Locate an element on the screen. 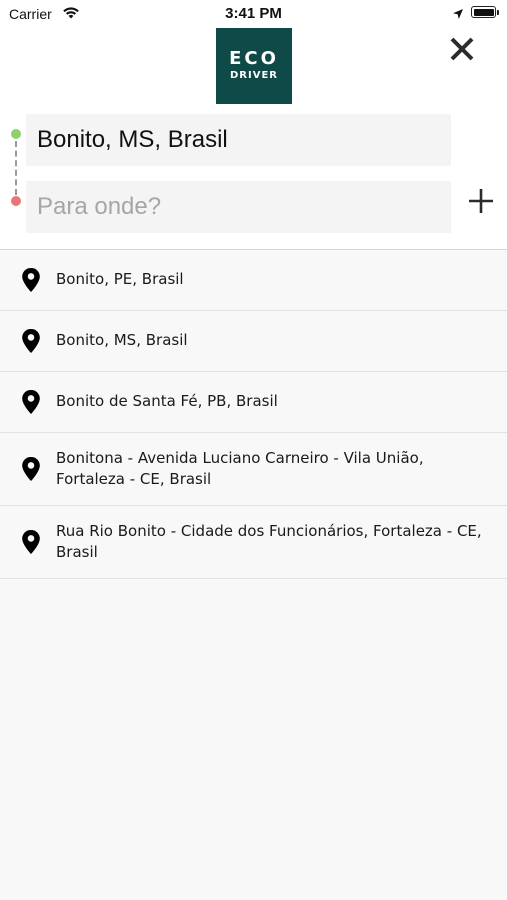  result-label: Bonito, PE, Brasil is located at coordinates (120, 279).